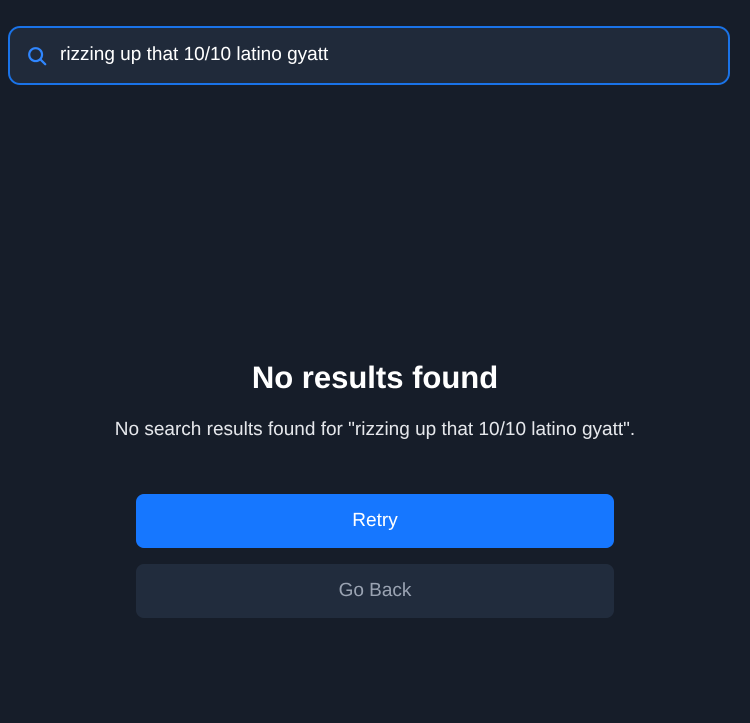 This screenshot has height=723, width=750. What do you see at coordinates (375, 591) in the screenshot?
I see `back-button: Go Back` at bounding box center [375, 591].